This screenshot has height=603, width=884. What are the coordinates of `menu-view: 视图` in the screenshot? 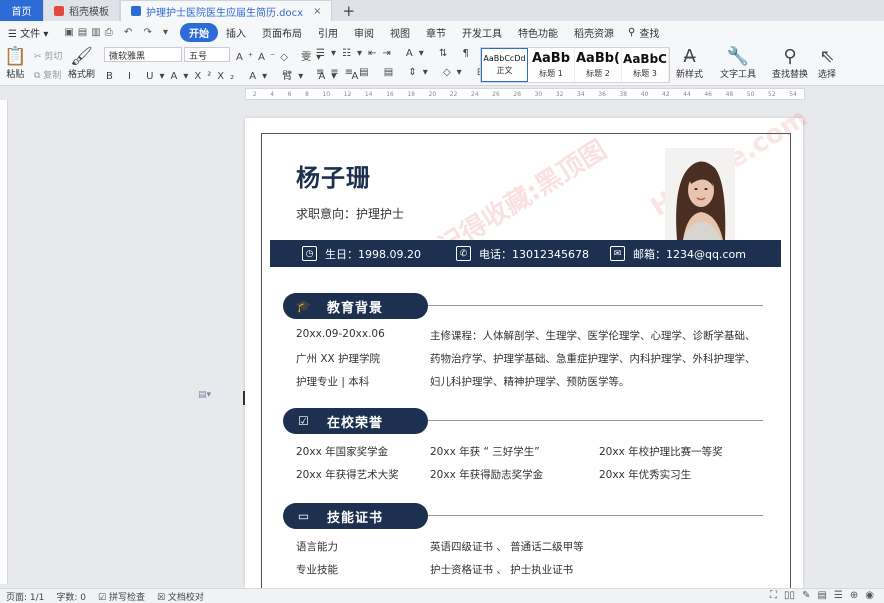 It's located at (400, 32).